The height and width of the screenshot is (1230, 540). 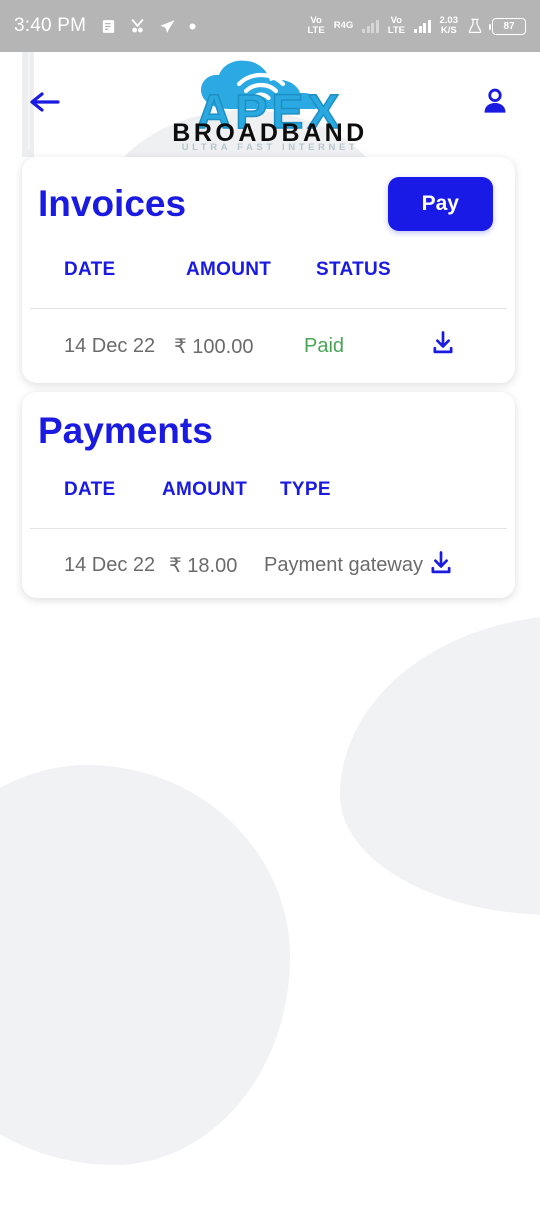 What do you see at coordinates (229, 269) in the screenshot?
I see `invoices-col-amount: AMOUNT` at bounding box center [229, 269].